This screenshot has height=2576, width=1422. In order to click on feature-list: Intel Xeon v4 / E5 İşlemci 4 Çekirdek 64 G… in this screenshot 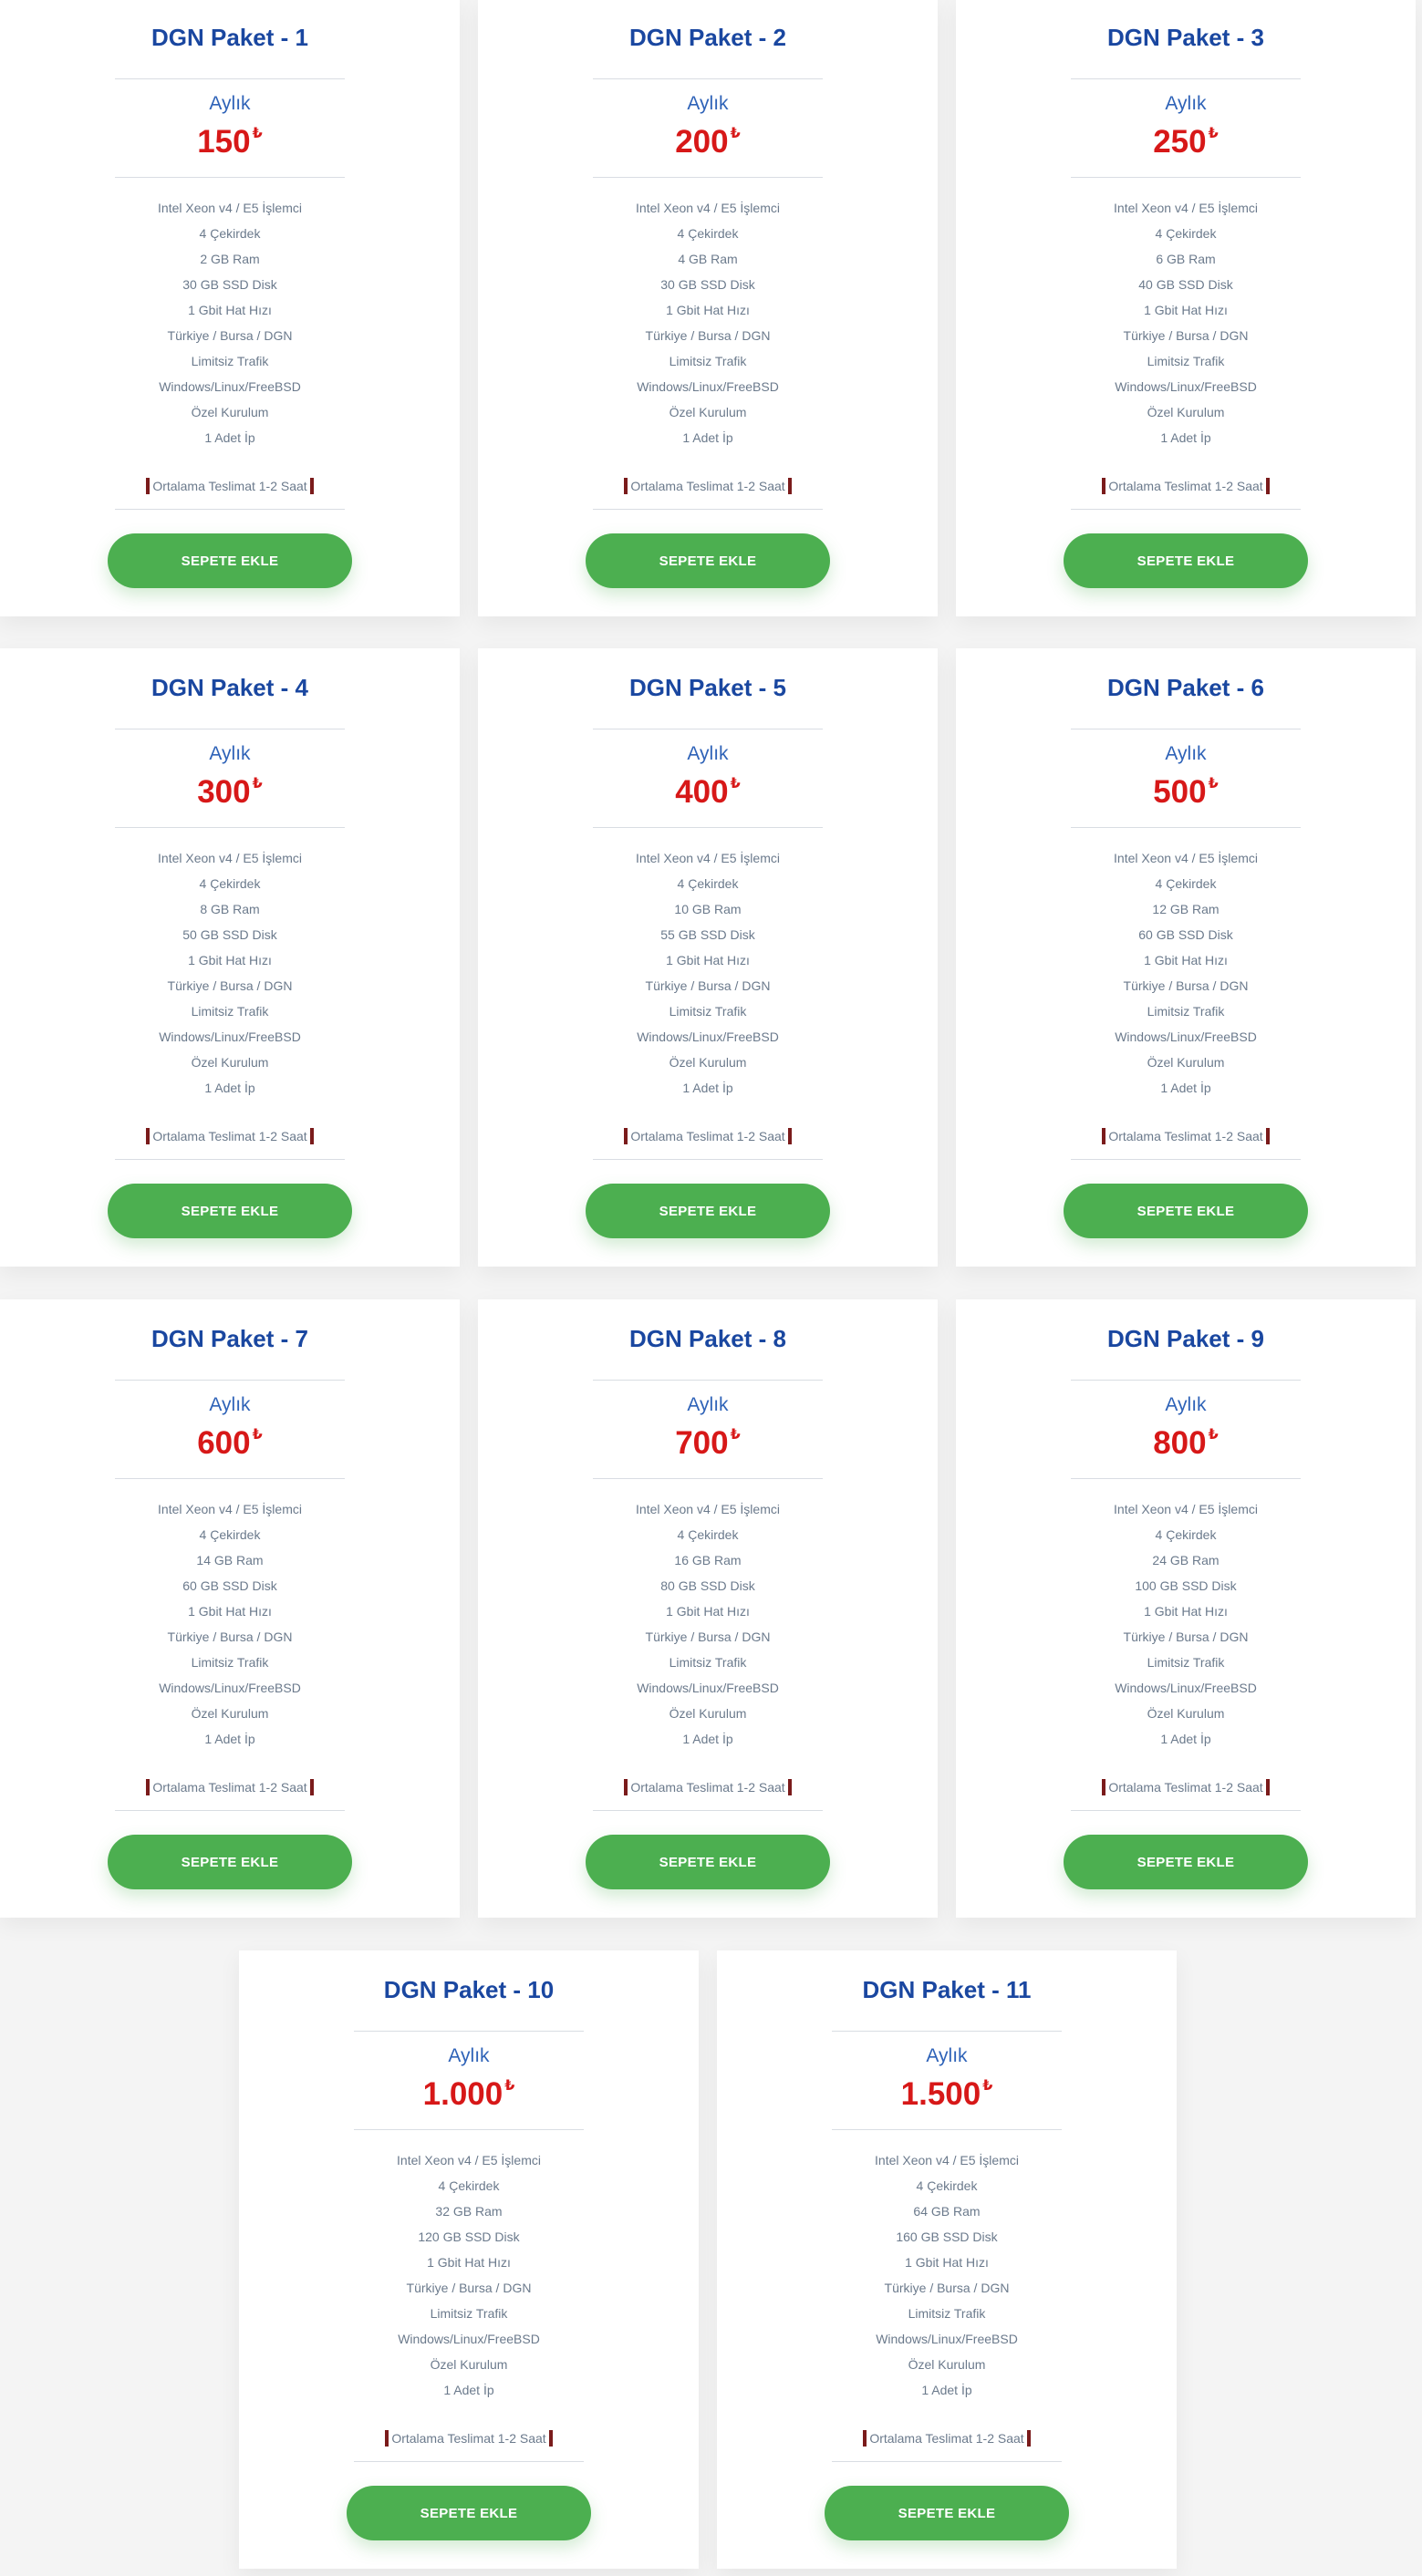, I will do `click(947, 2275)`.